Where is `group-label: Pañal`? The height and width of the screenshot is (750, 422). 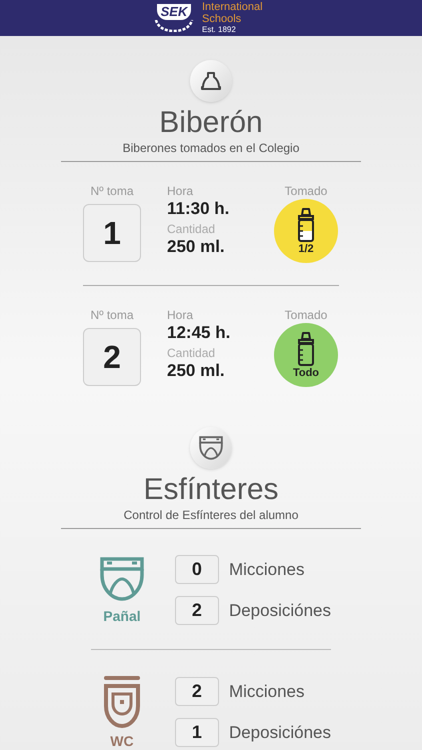
group-label: Pañal is located at coordinates (122, 616).